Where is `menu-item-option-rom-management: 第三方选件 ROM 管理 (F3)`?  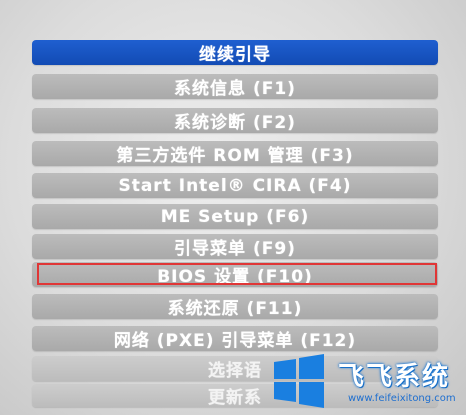 menu-item-option-rom-management: 第三方选件 ROM 管理 (F3) is located at coordinates (235, 153).